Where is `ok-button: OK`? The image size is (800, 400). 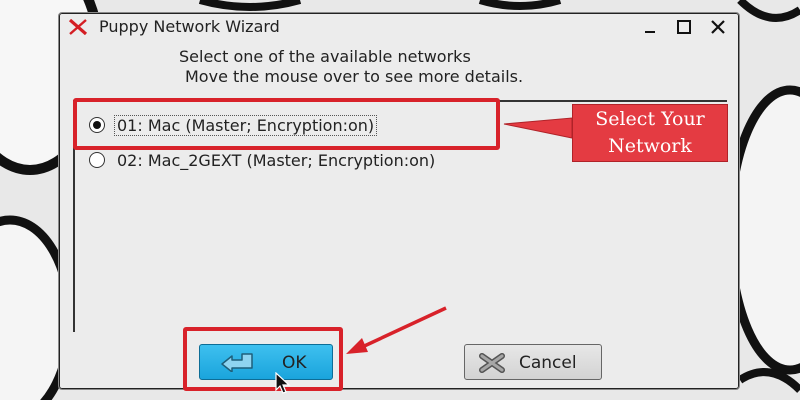 ok-button: OK is located at coordinates (266, 362).